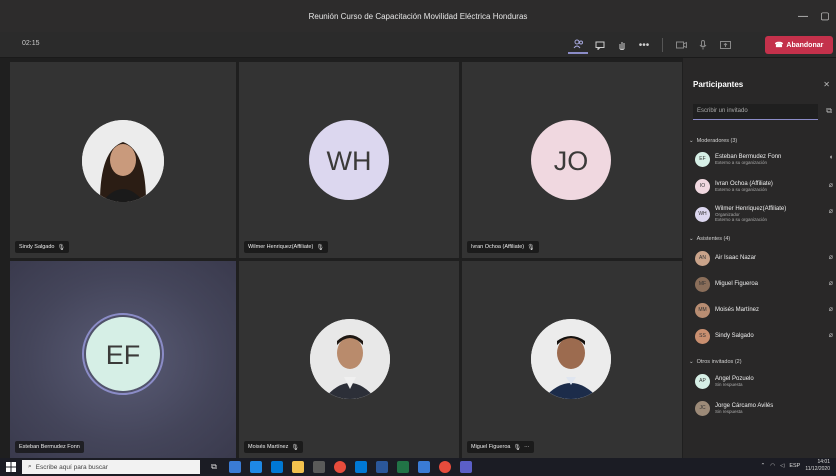  I want to click on maximize-button: ▢, so click(825, 16).